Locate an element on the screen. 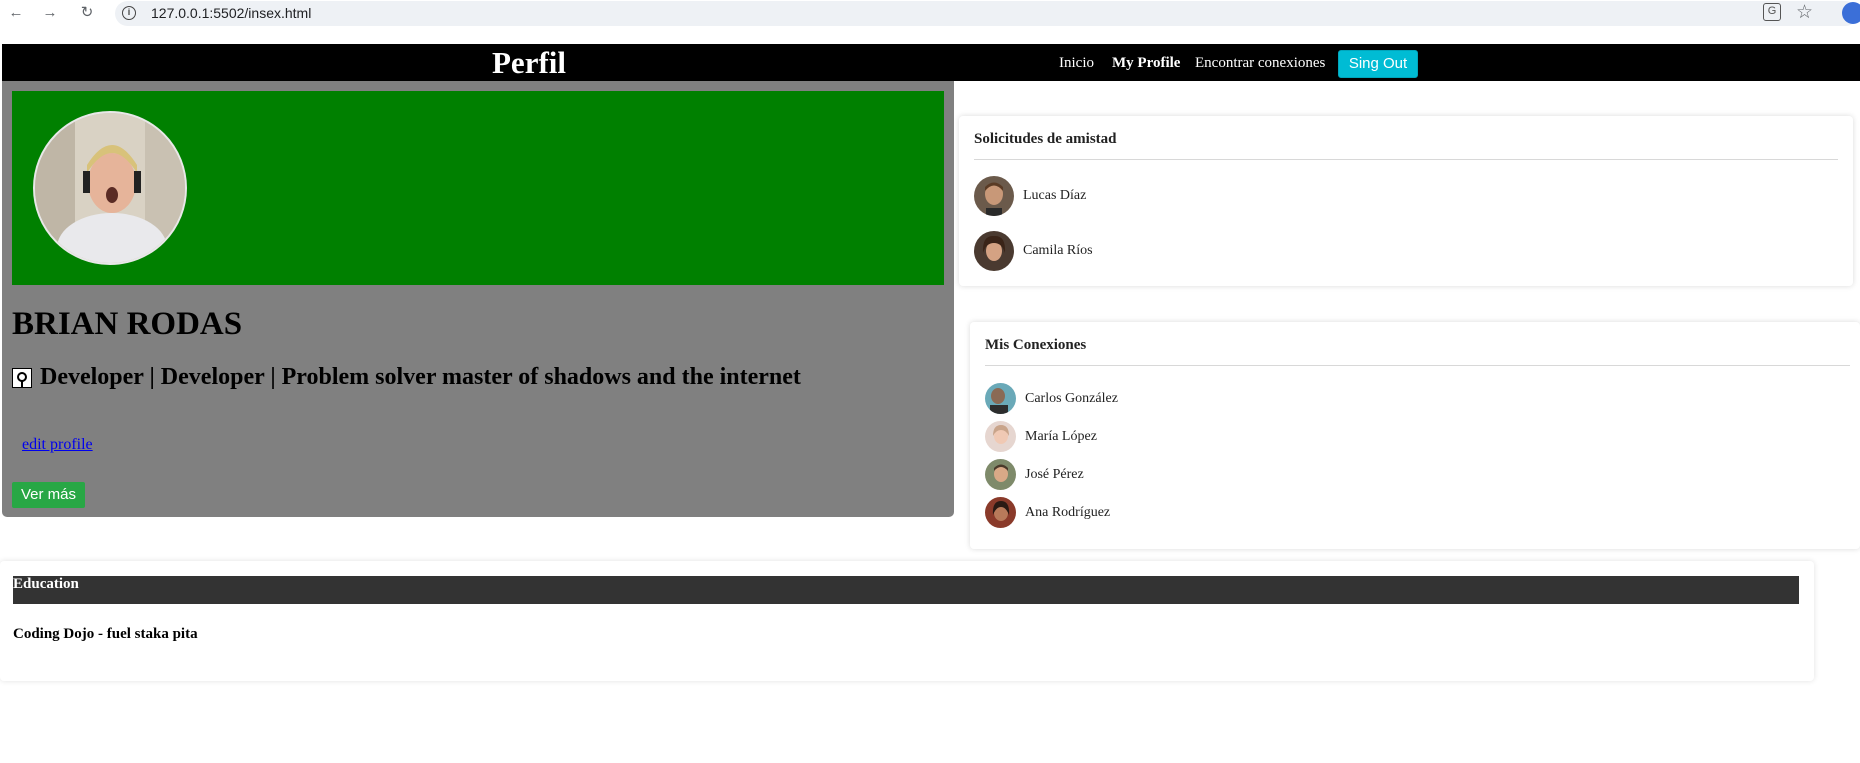  connection-name: Ana Rodríguez is located at coordinates (1068, 512).